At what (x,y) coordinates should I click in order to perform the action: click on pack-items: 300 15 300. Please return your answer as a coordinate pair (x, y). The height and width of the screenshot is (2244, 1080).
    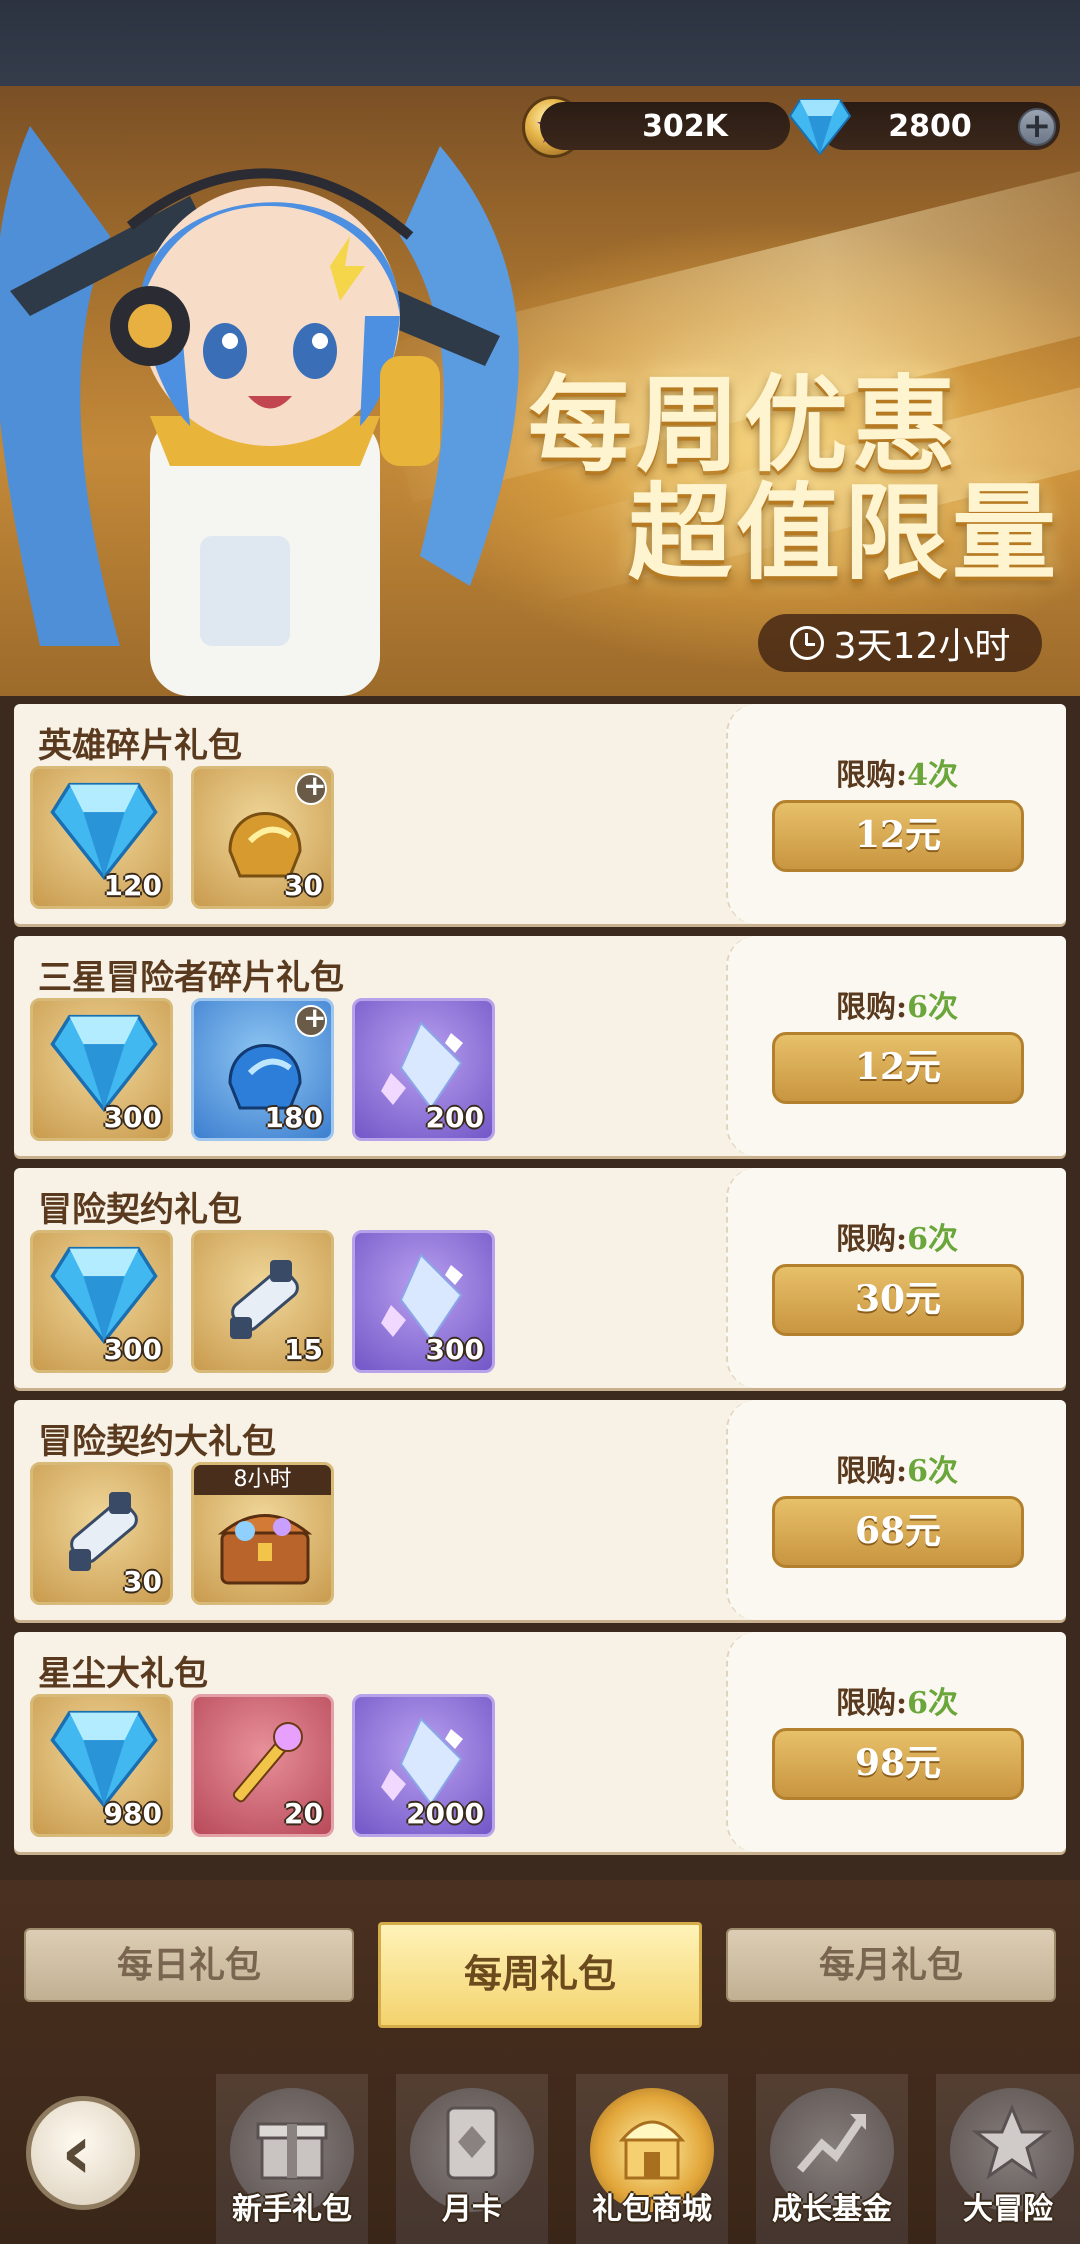
    Looking at the image, I should click on (262, 1301).